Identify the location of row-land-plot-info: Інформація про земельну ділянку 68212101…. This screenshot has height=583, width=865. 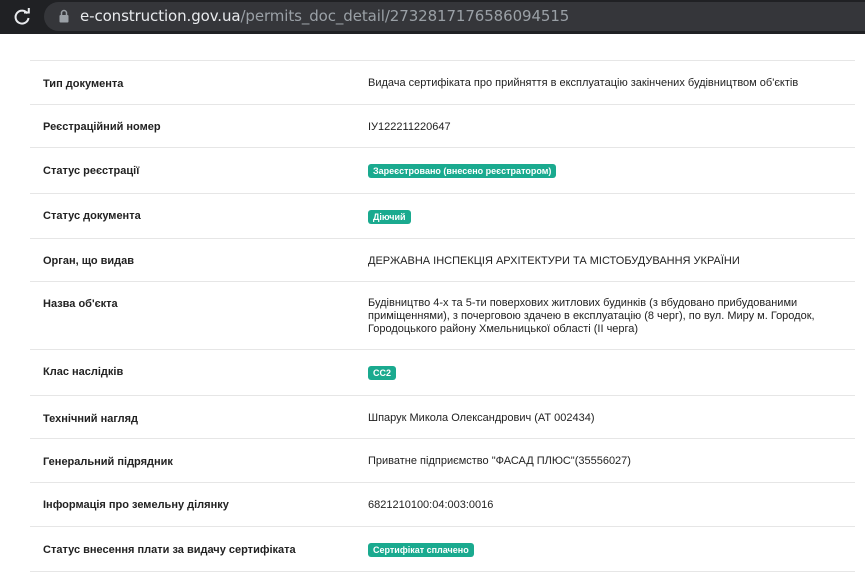
(442, 504).